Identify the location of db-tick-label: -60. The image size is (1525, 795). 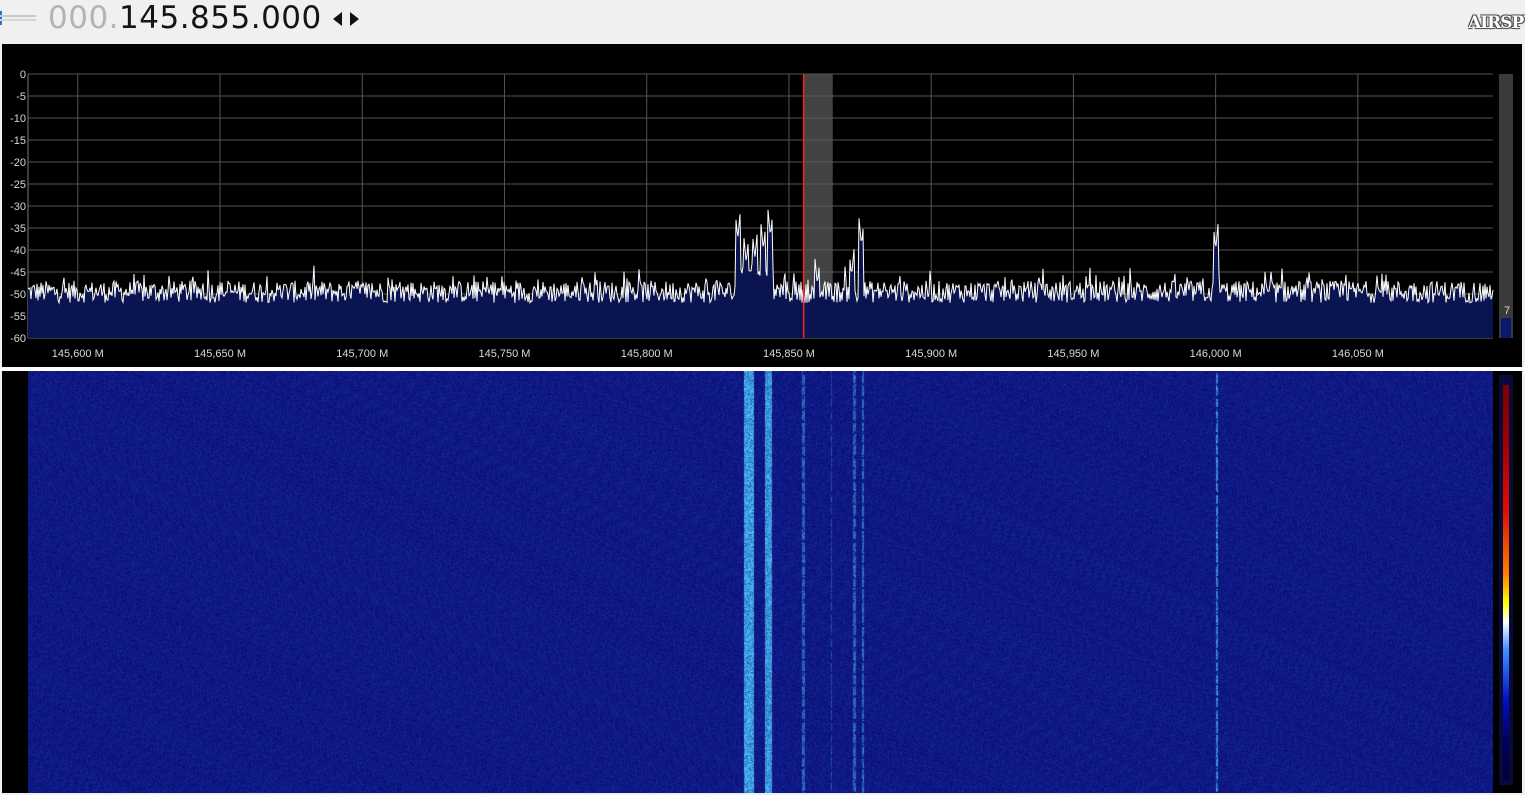
(18, 339).